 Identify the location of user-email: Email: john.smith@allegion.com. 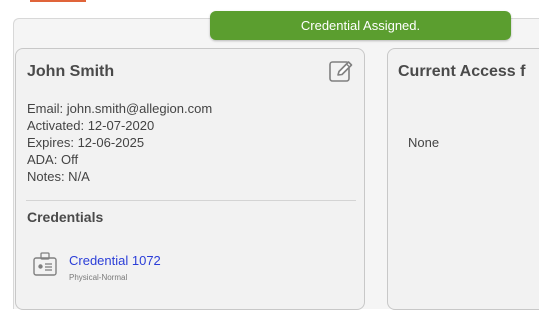
(120, 108).